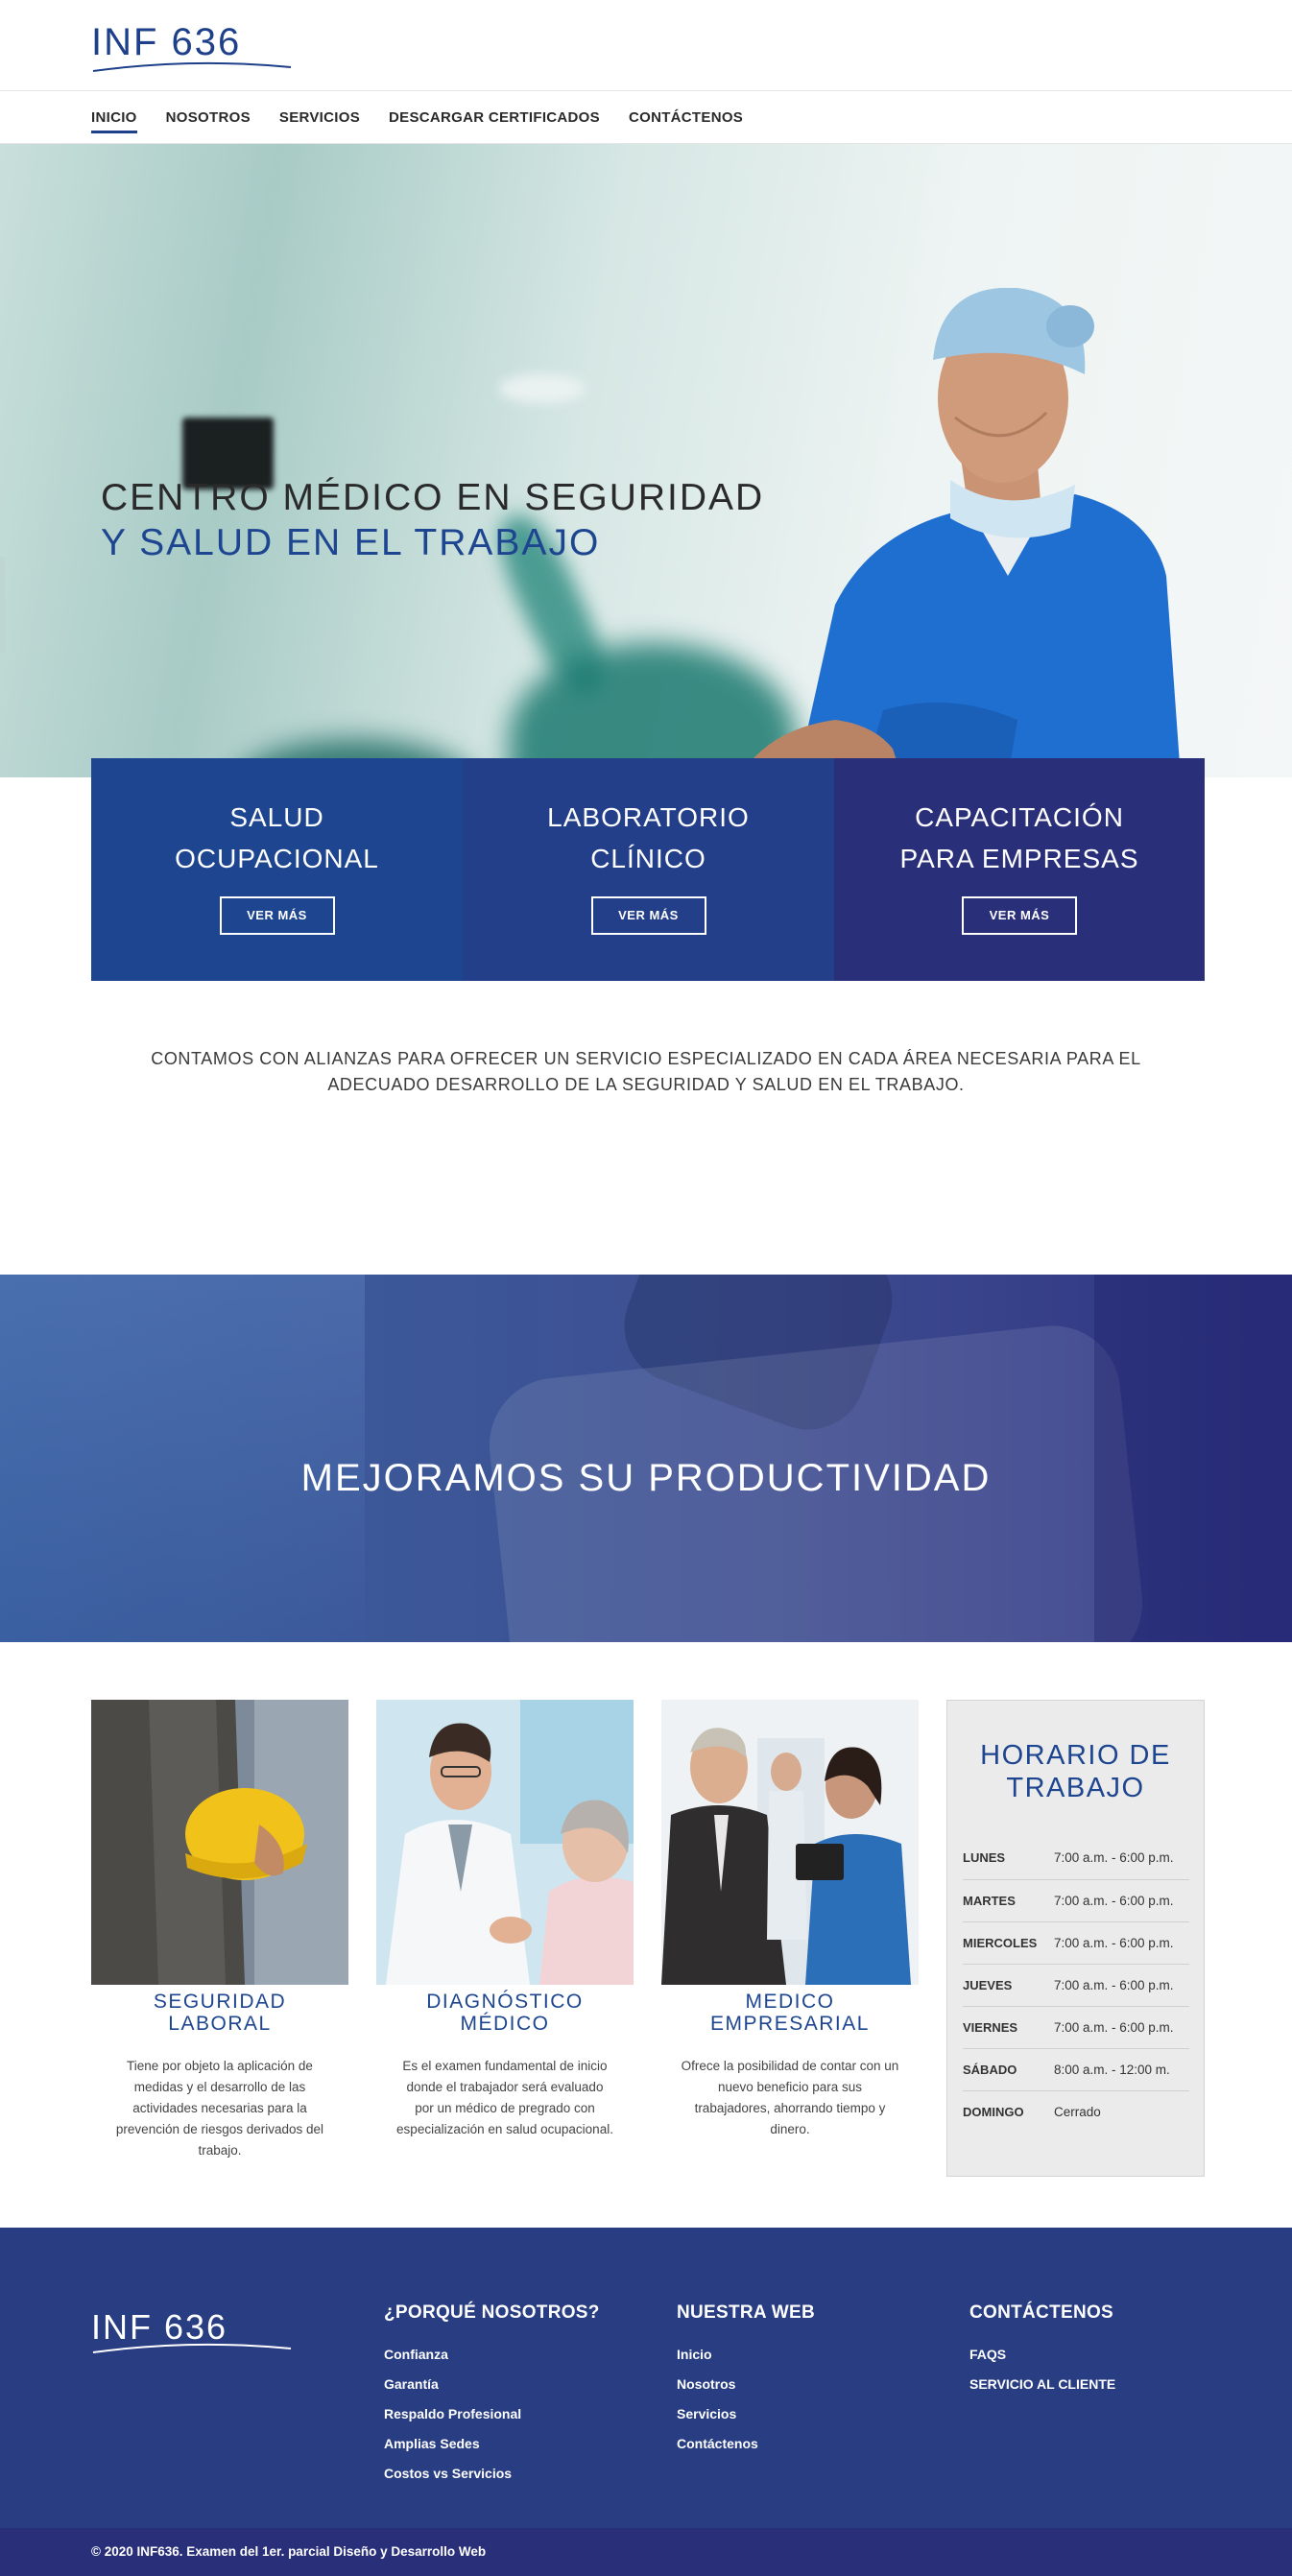 The height and width of the screenshot is (2576, 1292). What do you see at coordinates (1008, 2027) in the screenshot?
I see `schedule-day: VIERNES` at bounding box center [1008, 2027].